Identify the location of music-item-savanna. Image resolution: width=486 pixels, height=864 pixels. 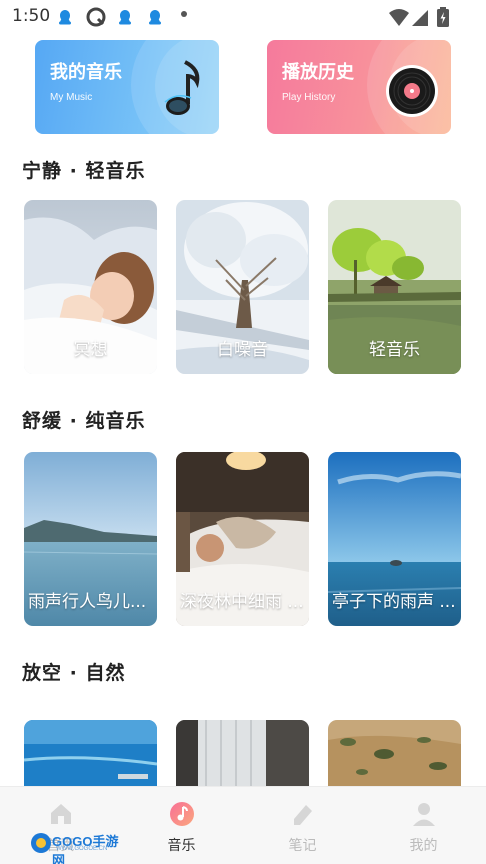
(394, 753).